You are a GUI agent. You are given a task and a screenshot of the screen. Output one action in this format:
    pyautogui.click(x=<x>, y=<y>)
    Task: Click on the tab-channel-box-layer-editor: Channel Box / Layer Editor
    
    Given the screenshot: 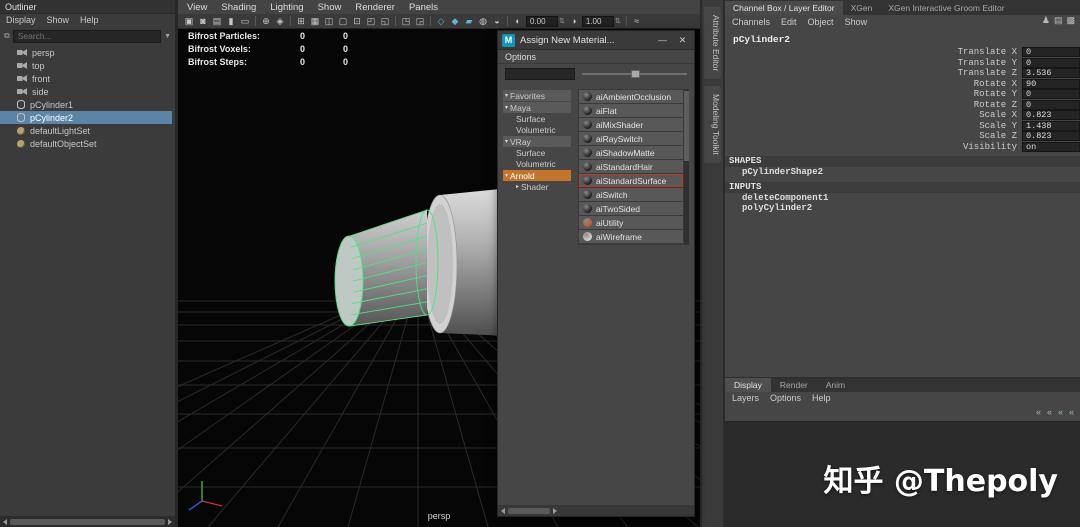 What is the action you would take?
    pyautogui.click(x=784, y=8)
    